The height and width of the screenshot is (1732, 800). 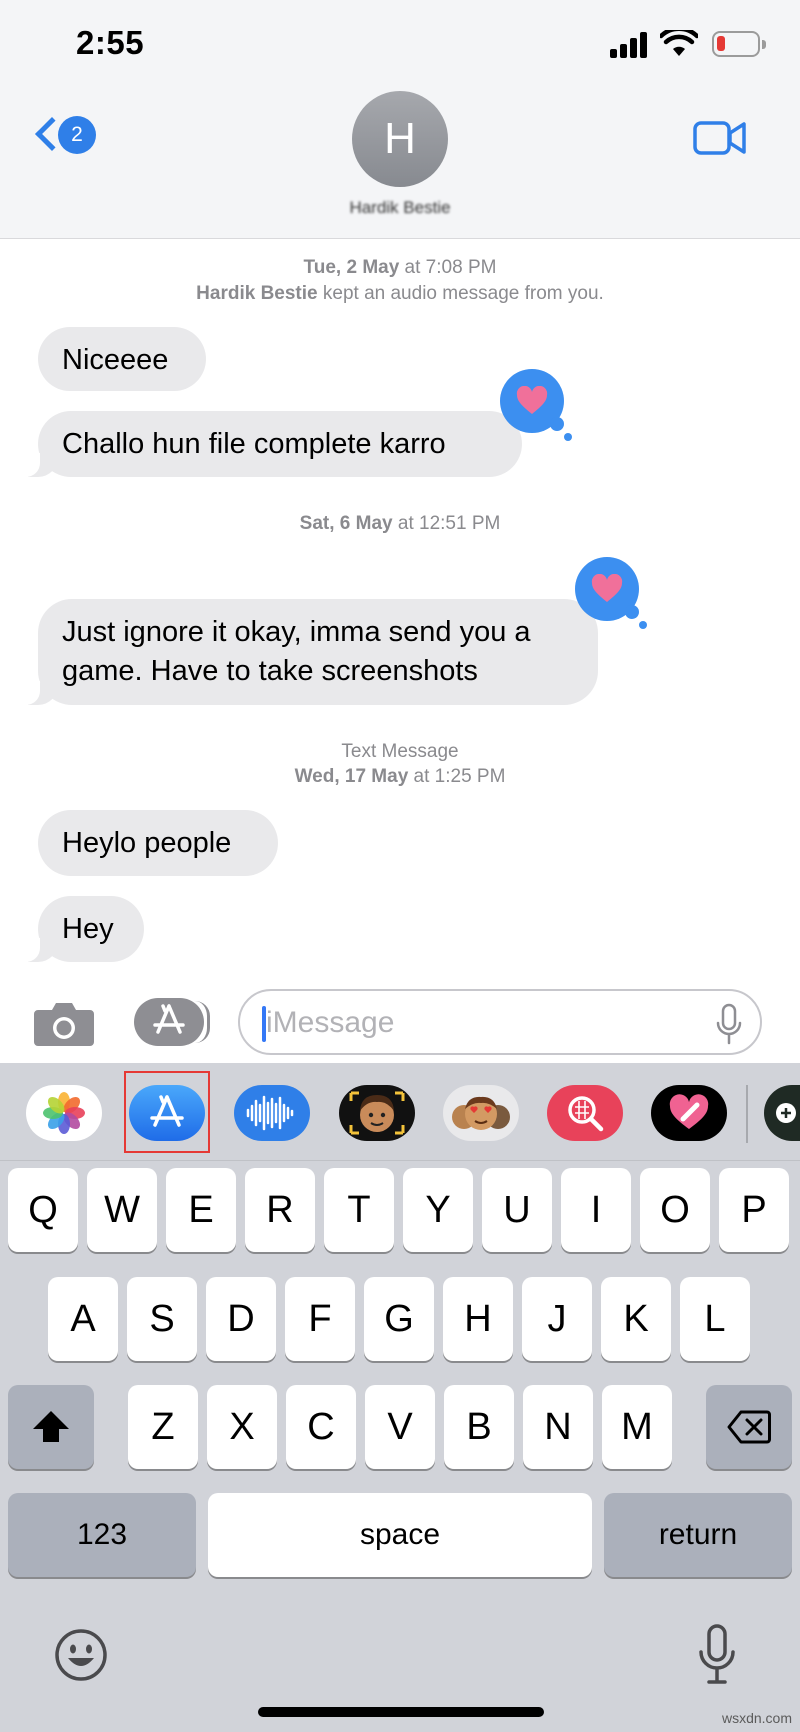 What do you see at coordinates (254, 444) in the screenshot?
I see `message-text: Challo hun file complete karro` at bounding box center [254, 444].